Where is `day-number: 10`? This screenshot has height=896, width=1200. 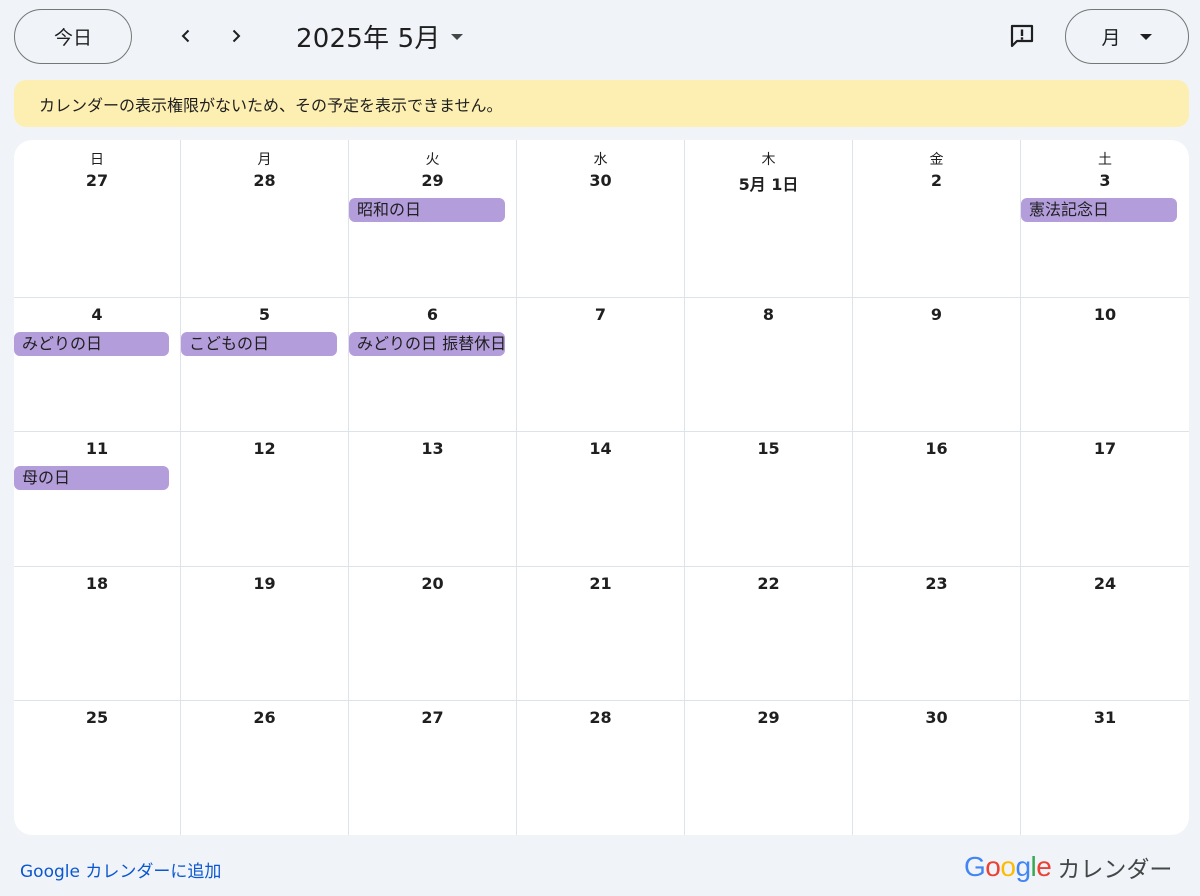
day-number: 10 is located at coordinates (1105, 314).